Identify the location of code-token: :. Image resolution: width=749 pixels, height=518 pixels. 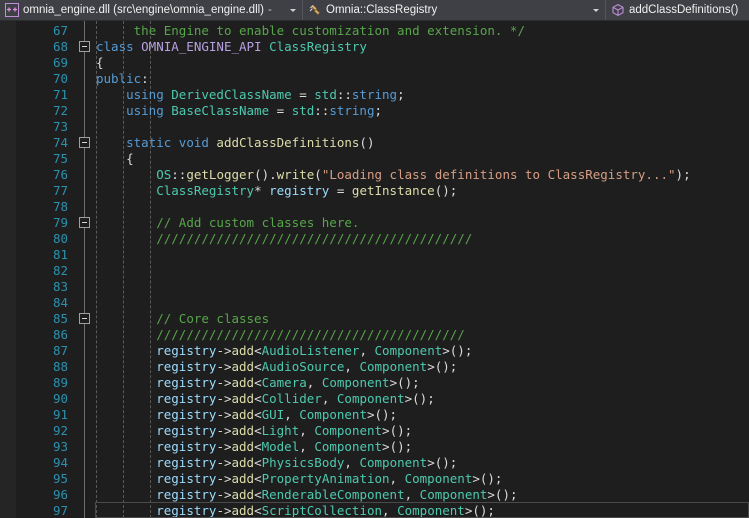
(145, 78).